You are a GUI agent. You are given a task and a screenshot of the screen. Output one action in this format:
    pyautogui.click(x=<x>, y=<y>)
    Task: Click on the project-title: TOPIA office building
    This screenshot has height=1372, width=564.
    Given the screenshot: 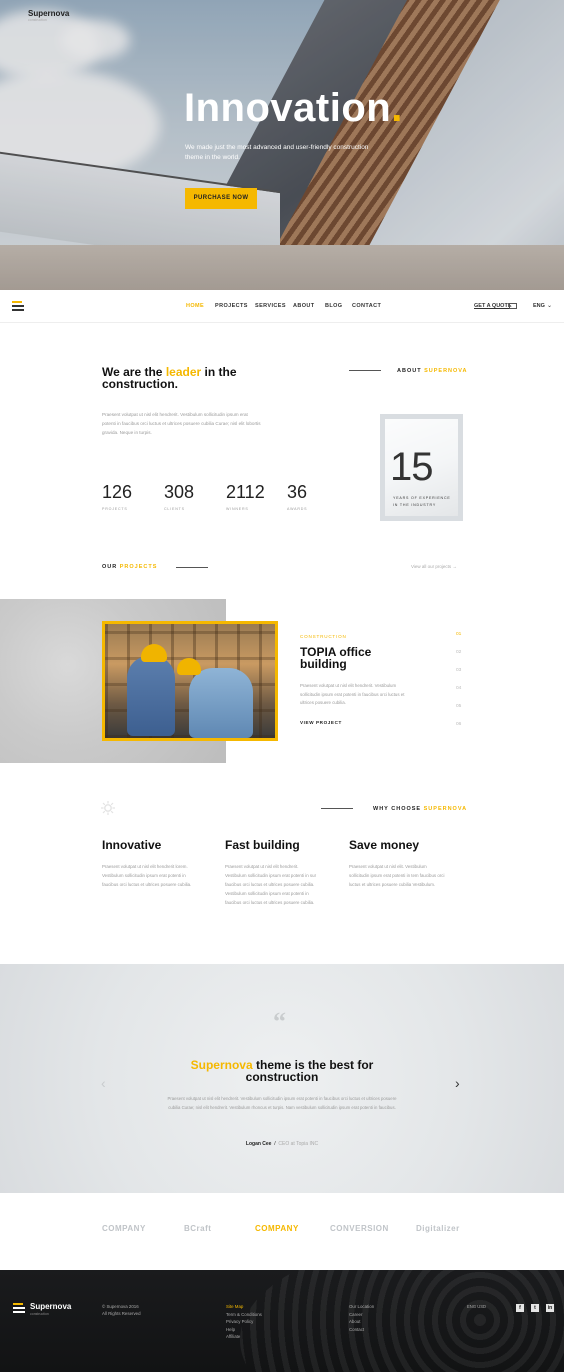 What is the action you would take?
    pyautogui.click(x=336, y=658)
    